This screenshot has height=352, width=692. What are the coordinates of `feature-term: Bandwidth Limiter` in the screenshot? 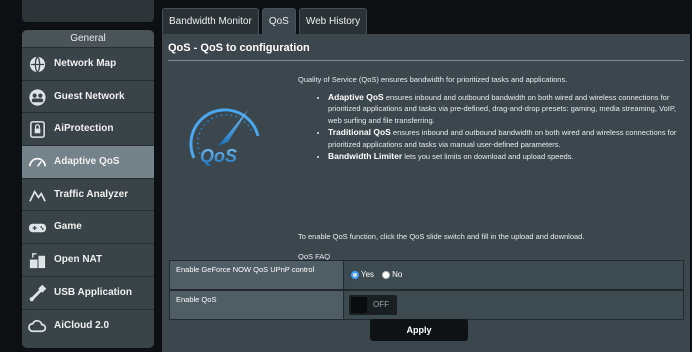 It's located at (365, 156).